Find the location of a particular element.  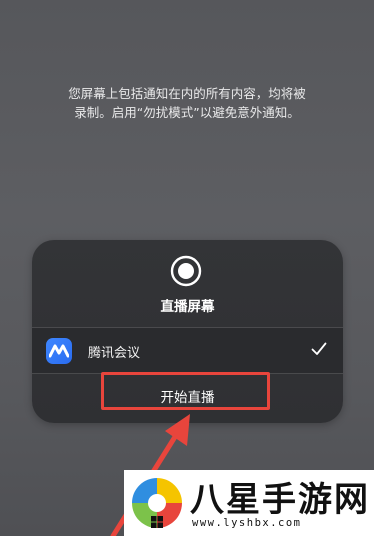

recording-notice-line-1: 您屏幕上包括通知在内的所有内容，均将被 is located at coordinates (187, 93).